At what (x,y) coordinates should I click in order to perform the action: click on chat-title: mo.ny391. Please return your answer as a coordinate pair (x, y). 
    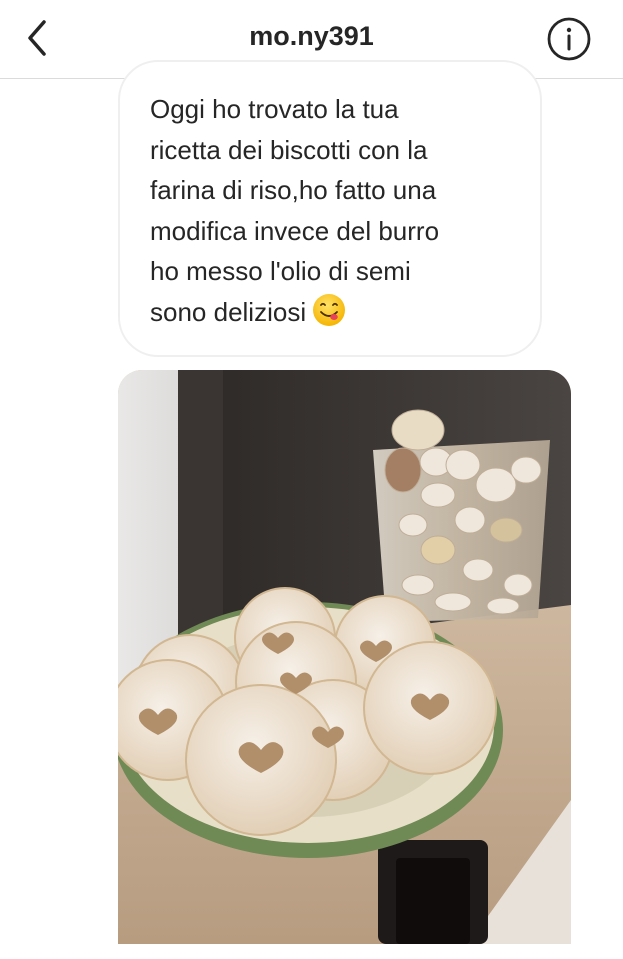
    Looking at the image, I should click on (311, 36).